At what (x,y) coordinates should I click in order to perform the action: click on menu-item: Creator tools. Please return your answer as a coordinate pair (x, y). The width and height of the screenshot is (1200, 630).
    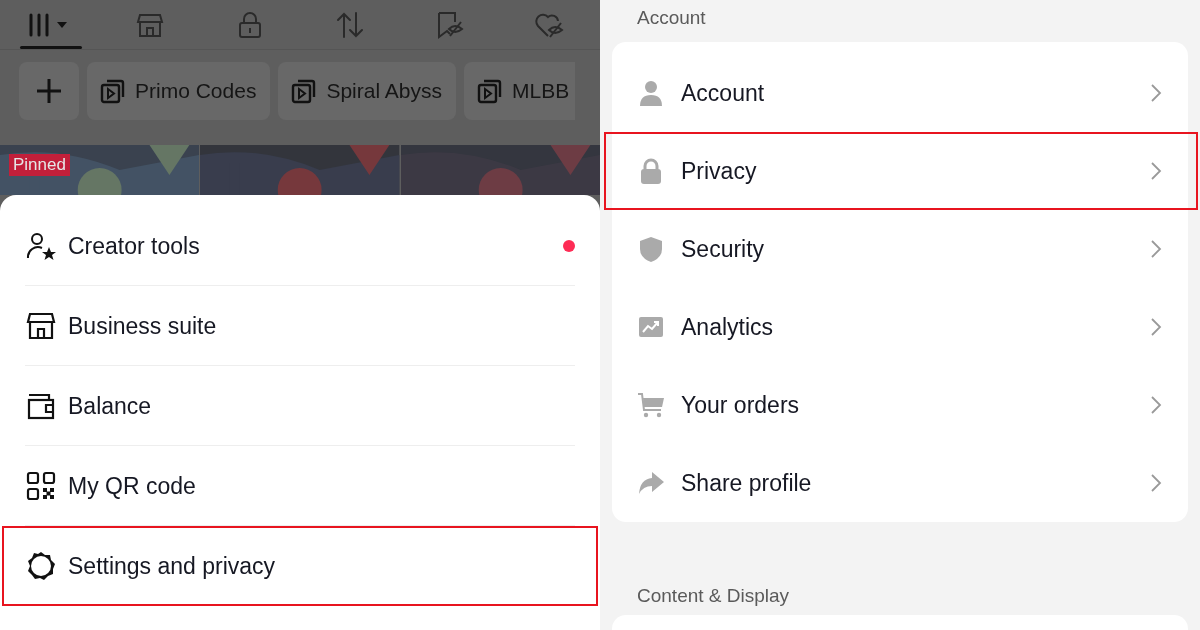
    Looking at the image, I should click on (300, 246).